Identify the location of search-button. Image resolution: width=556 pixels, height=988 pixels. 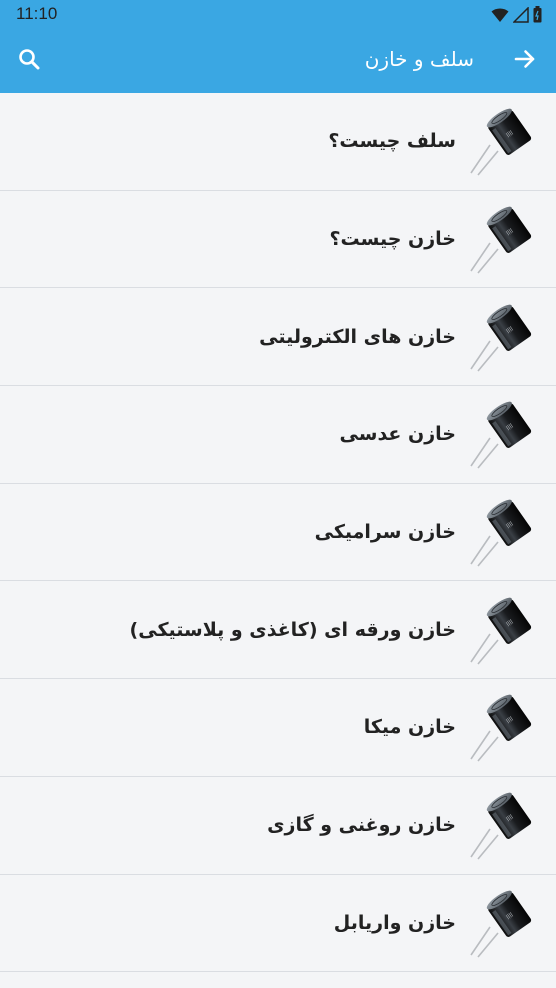
(29, 61).